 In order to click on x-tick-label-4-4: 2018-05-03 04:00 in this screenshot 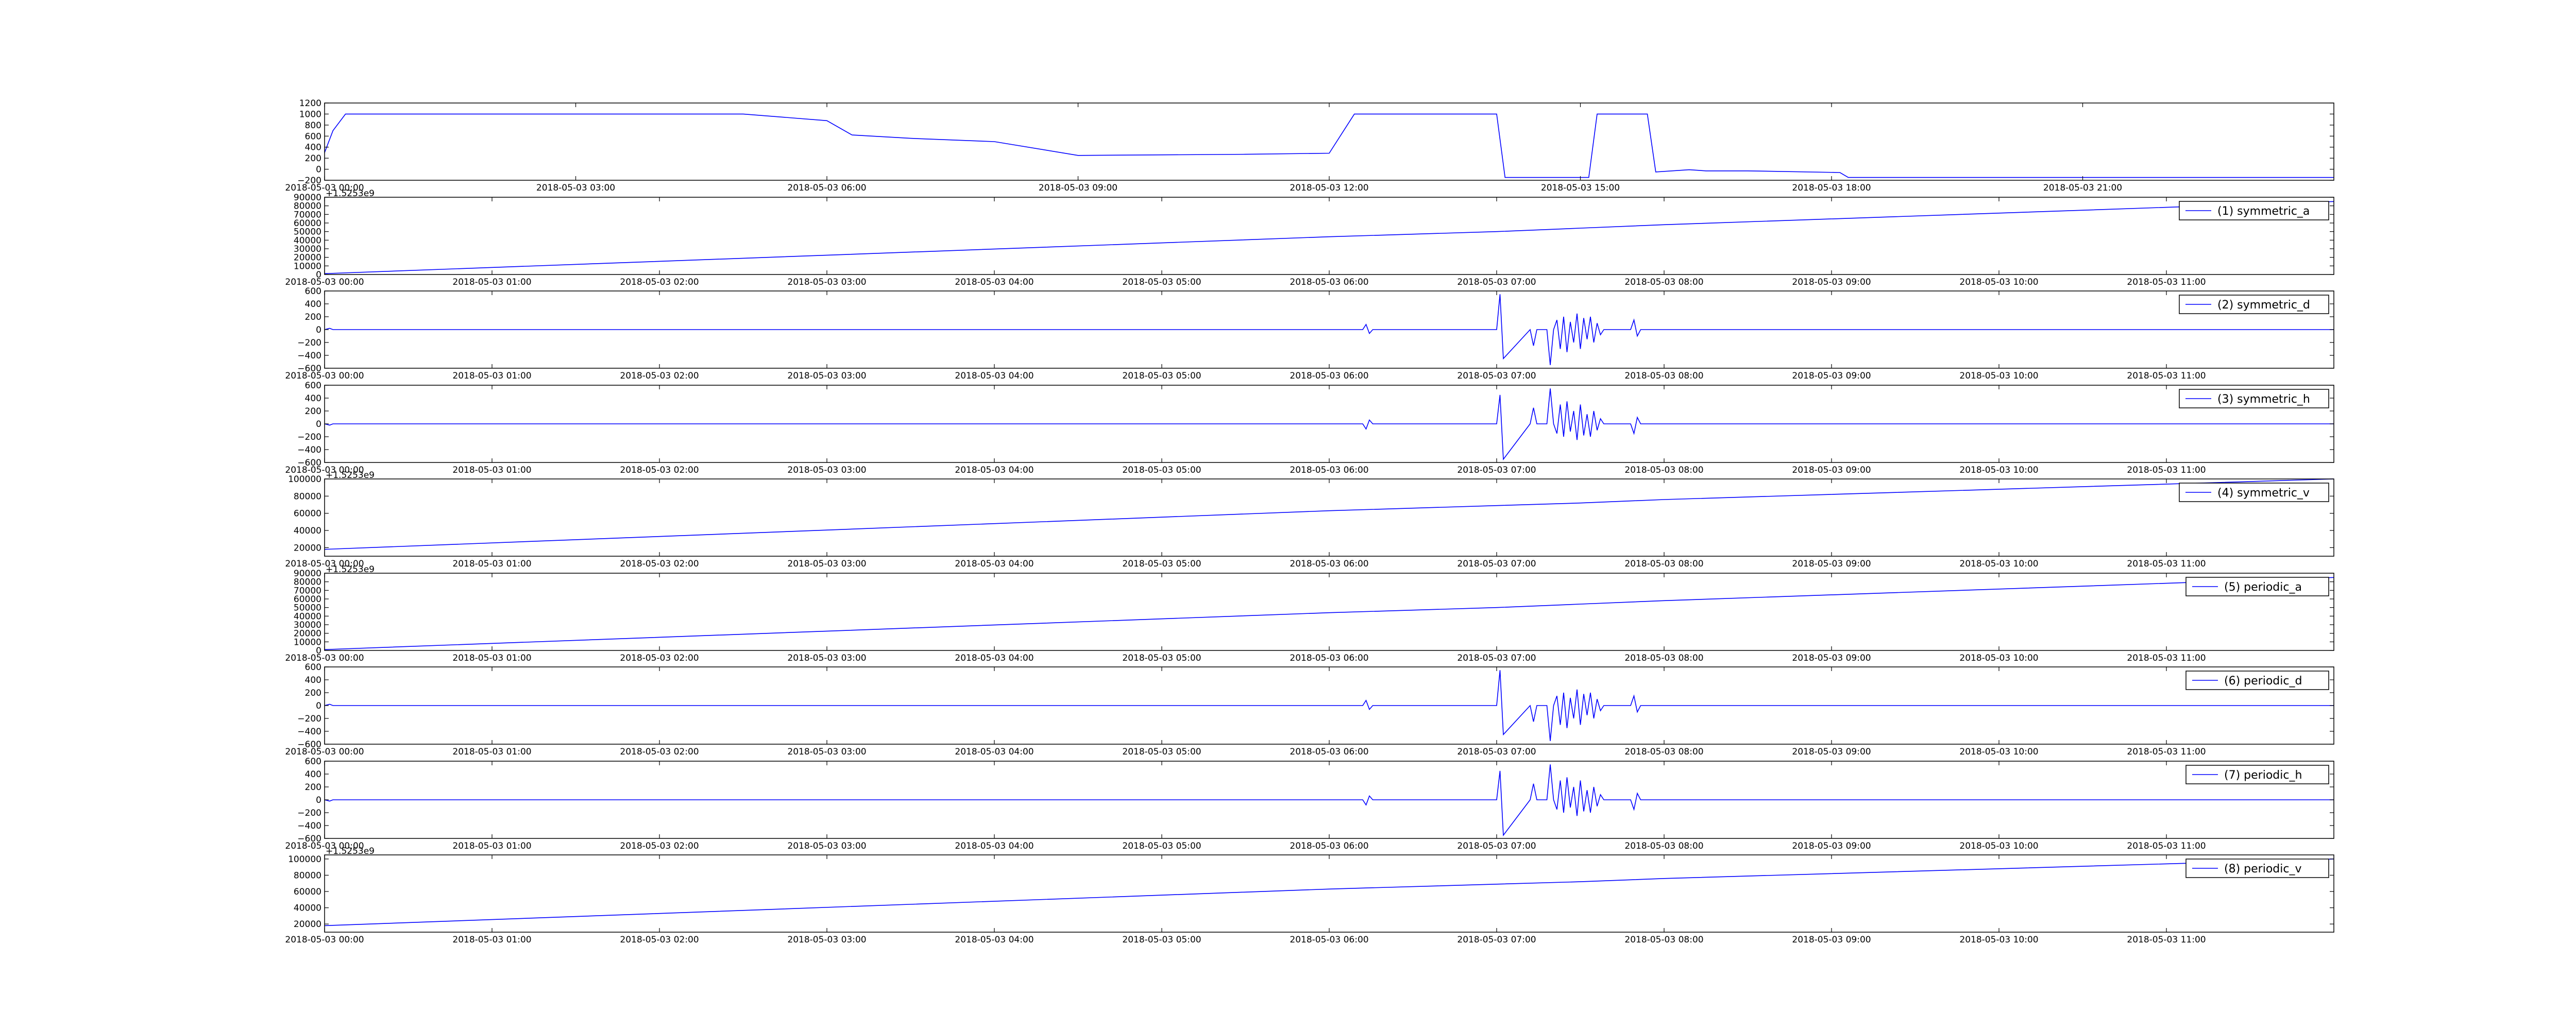, I will do `click(994, 564)`.